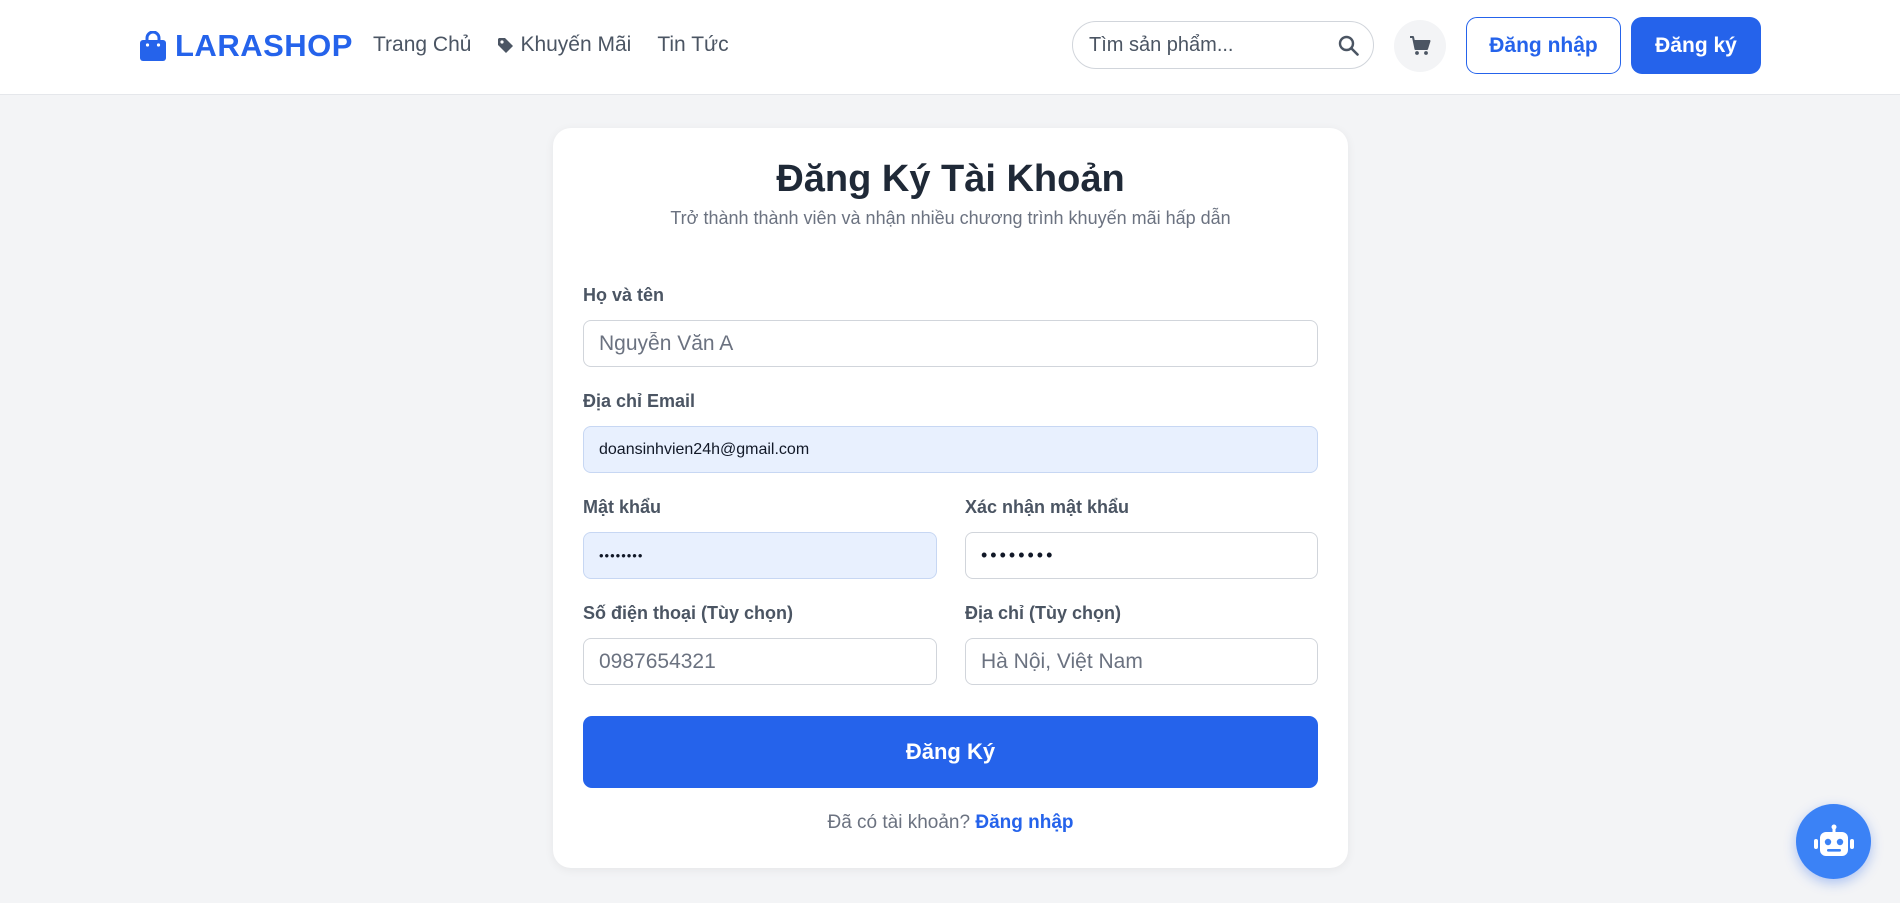  I want to click on nav-item-home: Trang Chủ, so click(422, 45).